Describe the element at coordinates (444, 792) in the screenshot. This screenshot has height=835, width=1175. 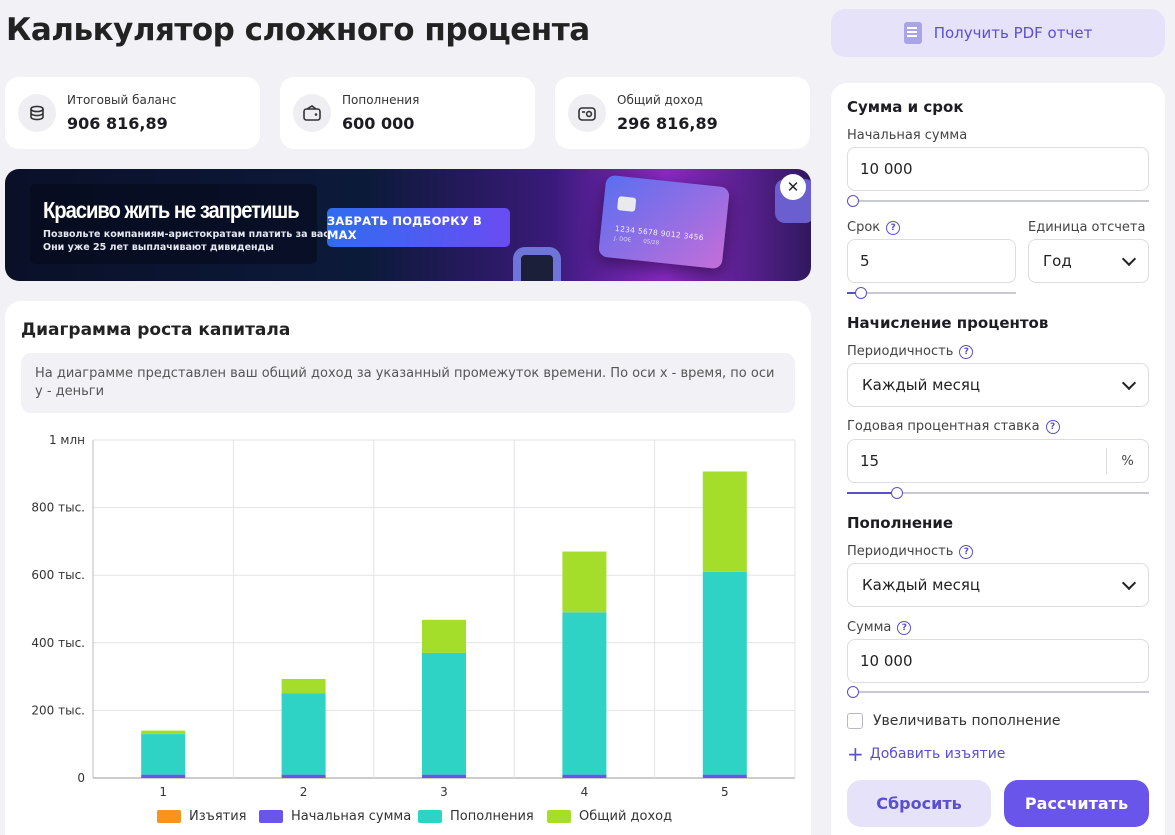
I see `x-tick-label: 3` at that location.